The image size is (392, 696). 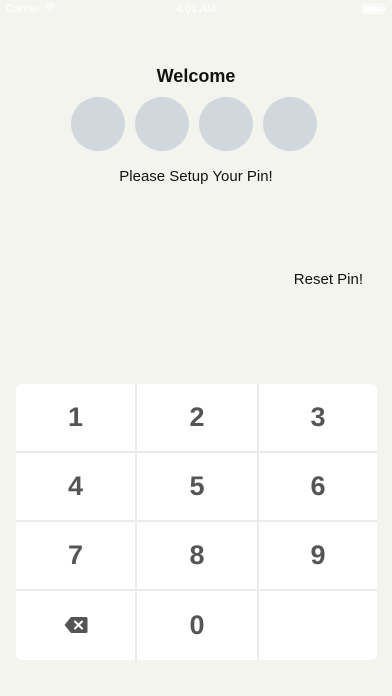 What do you see at coordinates (196, 76) in the screenshot?
I see `page-title: Welcome` at bounding box center [196, 76].